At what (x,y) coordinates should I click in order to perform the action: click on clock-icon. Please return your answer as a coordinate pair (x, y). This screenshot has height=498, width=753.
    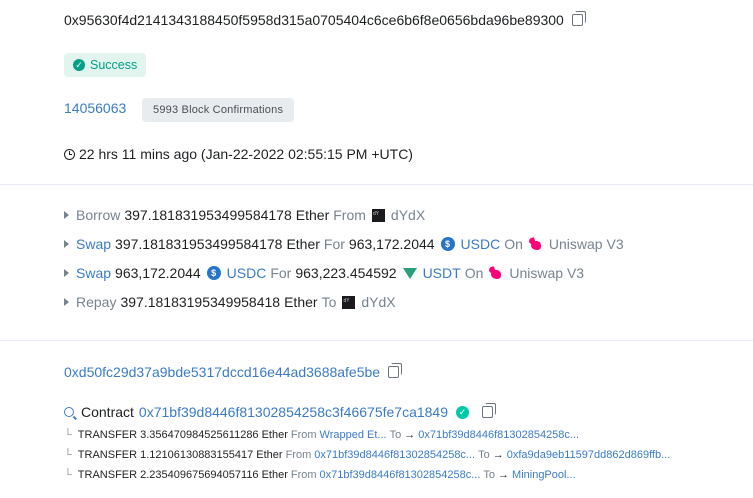
    Looking at the image, I should click on (69, 154).